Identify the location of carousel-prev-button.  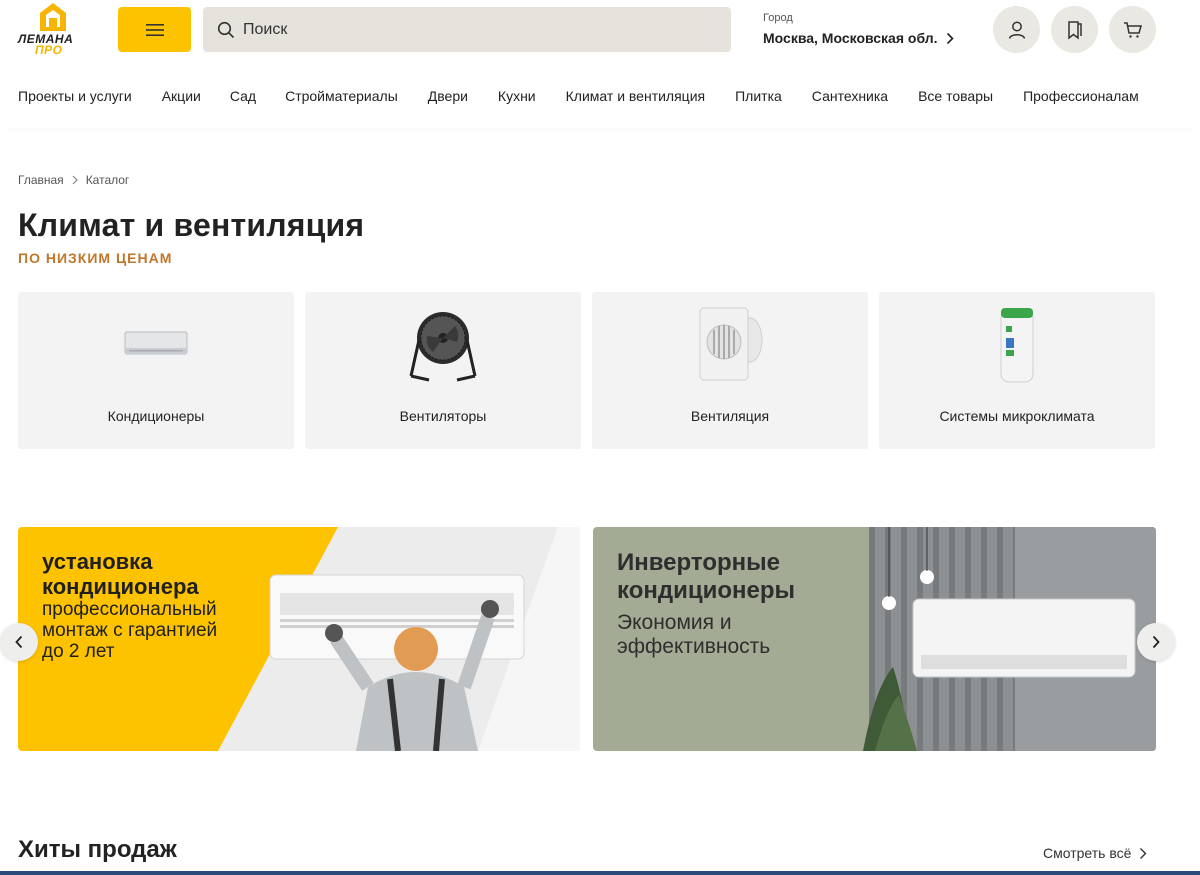
(19, 642).